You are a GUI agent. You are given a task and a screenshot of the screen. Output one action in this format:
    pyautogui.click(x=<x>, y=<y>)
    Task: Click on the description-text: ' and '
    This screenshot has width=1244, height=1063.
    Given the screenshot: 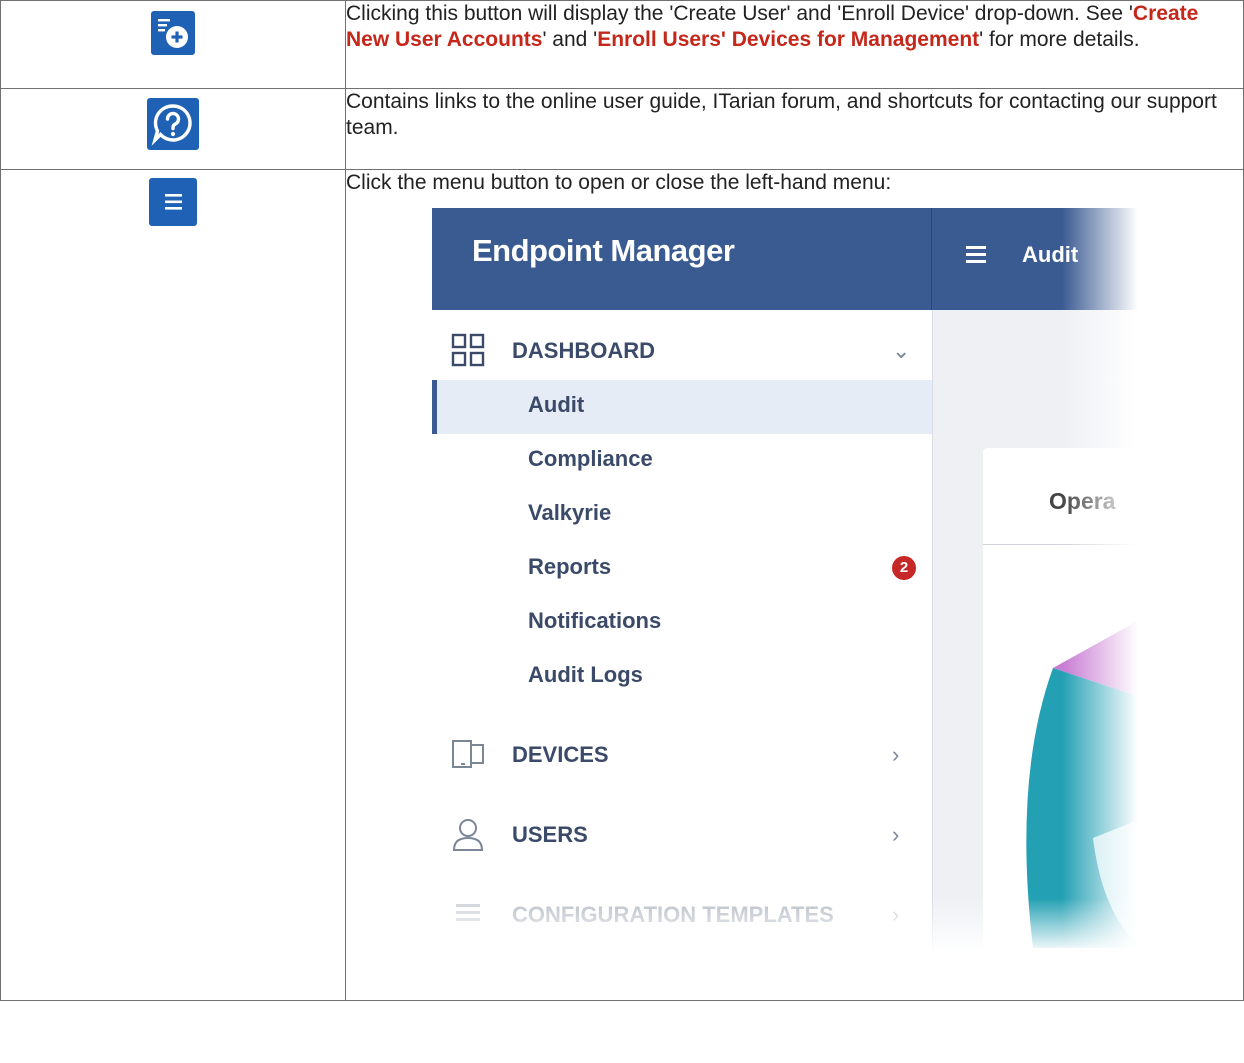 What is the action you would take?
    pyautogui.click(x=570, y=39)
    